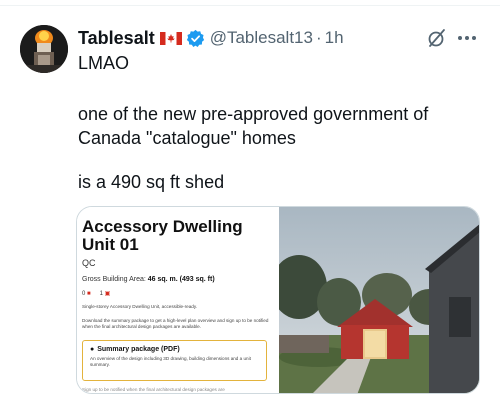 The height and width of the screenshot is (403, 500). What do you see at coordinates (151, 182) in the screenshot?
I see `tweet-text-line: is a 490 sq ft shed` at bounding box center [151, 182].